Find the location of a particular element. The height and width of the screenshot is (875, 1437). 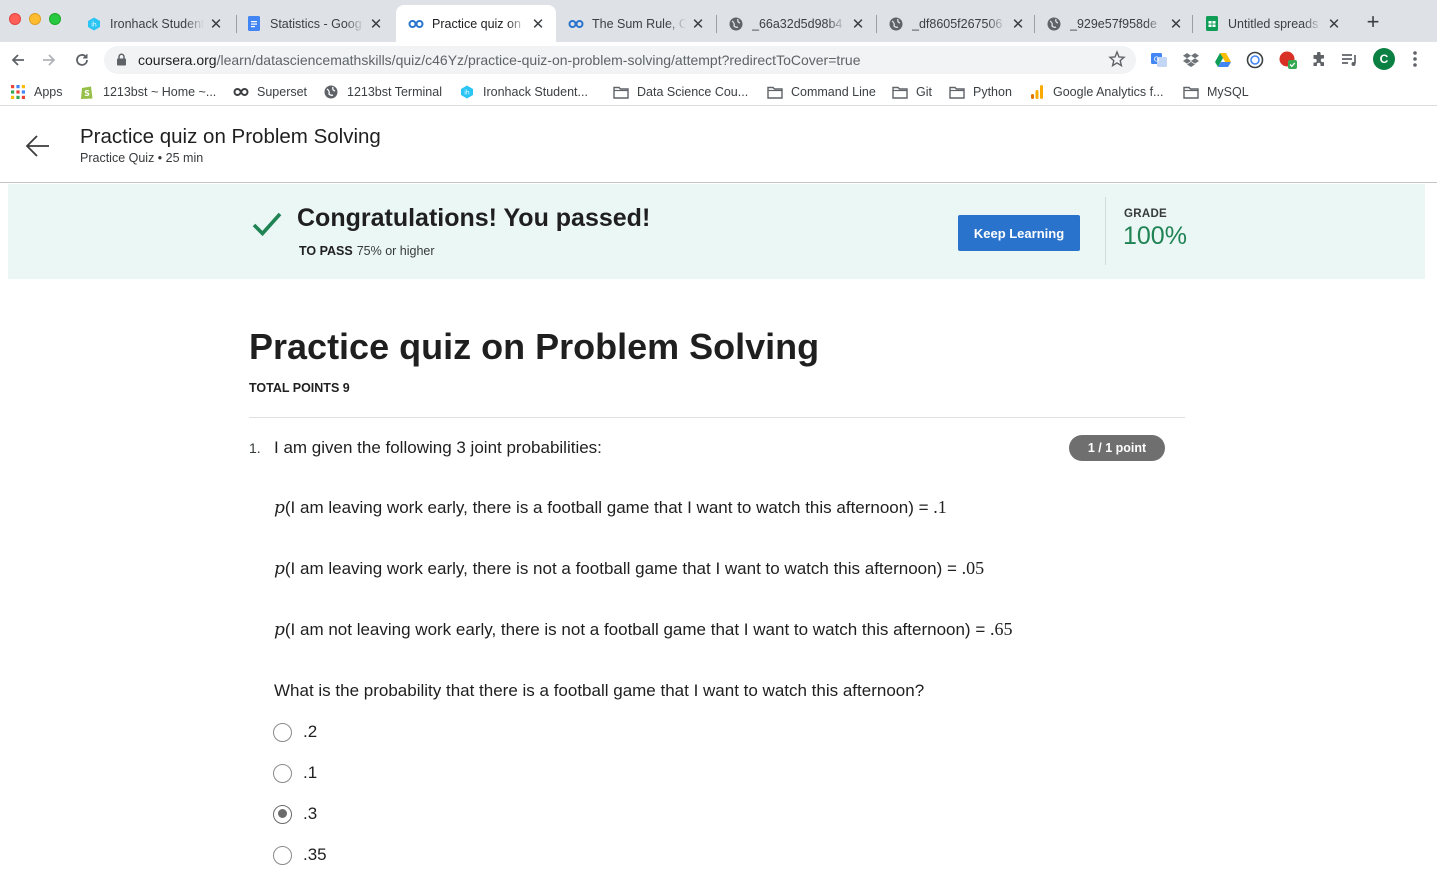

browser-tab: _66a32d5d98b4 ✕ is located at coordinates (796, 23).